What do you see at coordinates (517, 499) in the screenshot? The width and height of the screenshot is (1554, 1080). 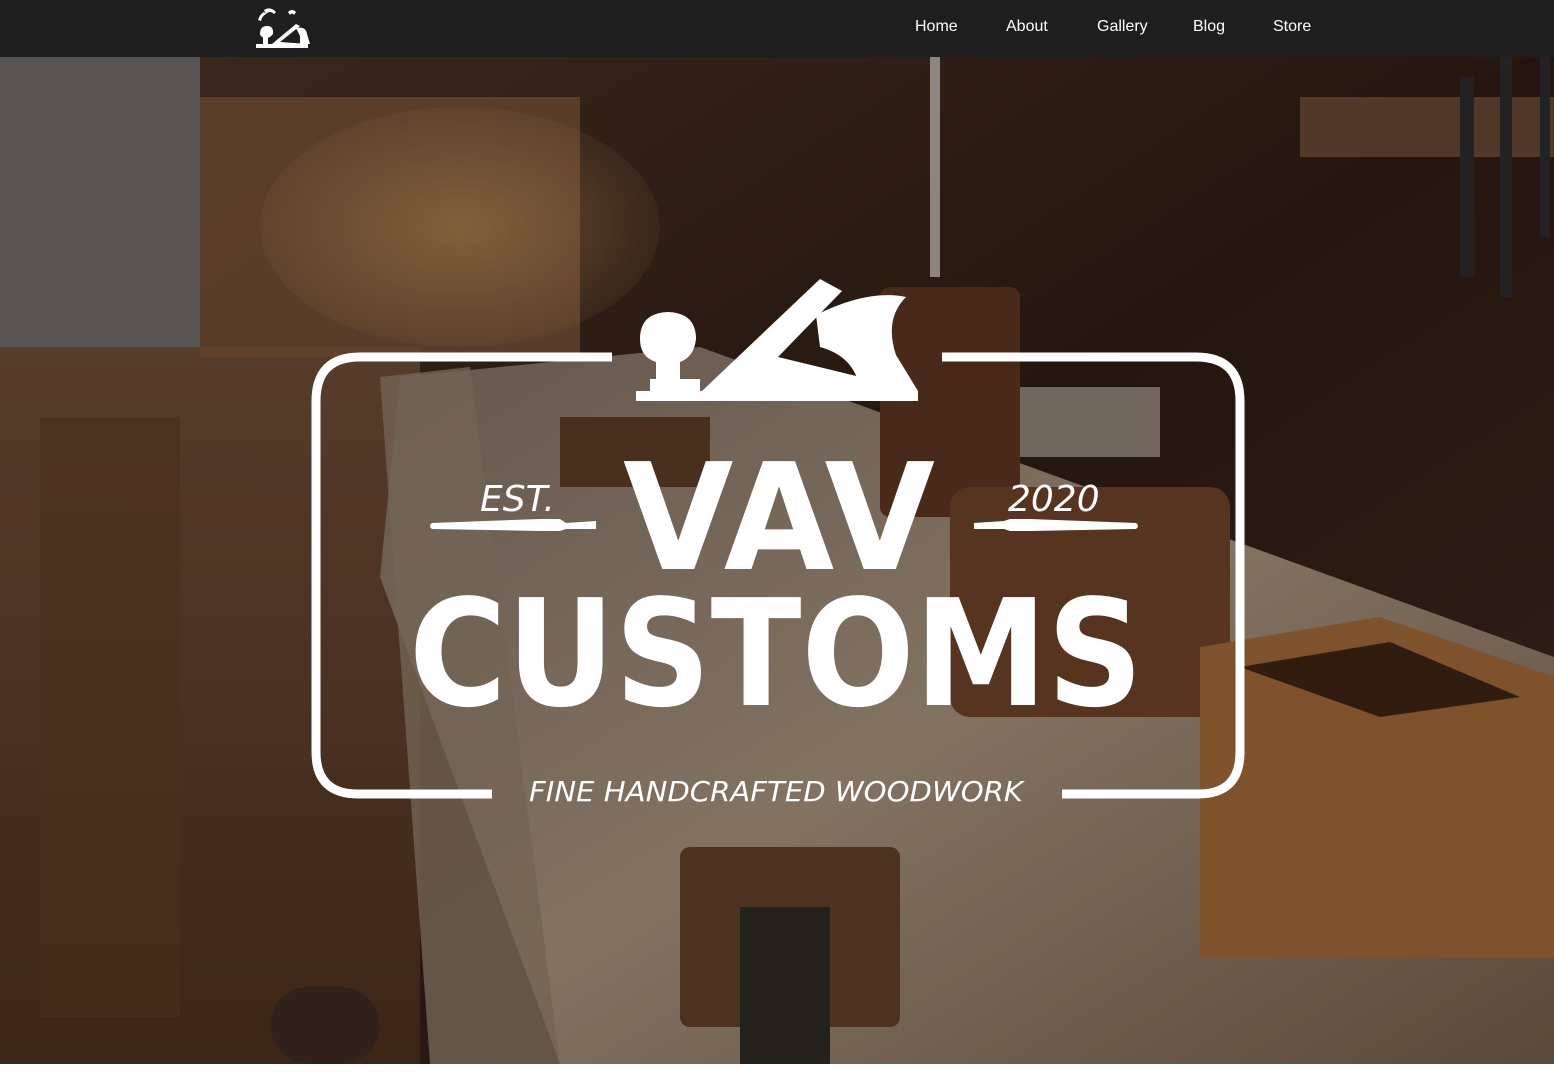 I see `est-label: EST.` at bounding box center [517, 499].